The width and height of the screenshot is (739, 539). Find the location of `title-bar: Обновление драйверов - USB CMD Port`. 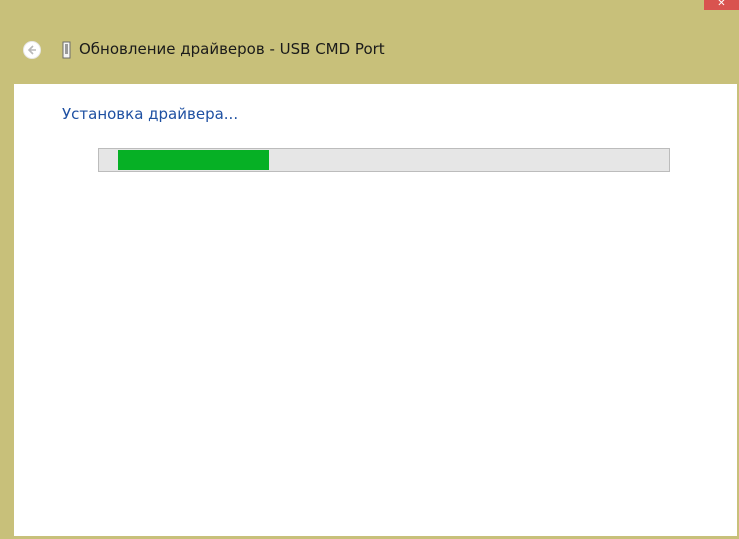

title-bar: Обновление драйверов - USB CMD Port is located at coordinates (369, 47).